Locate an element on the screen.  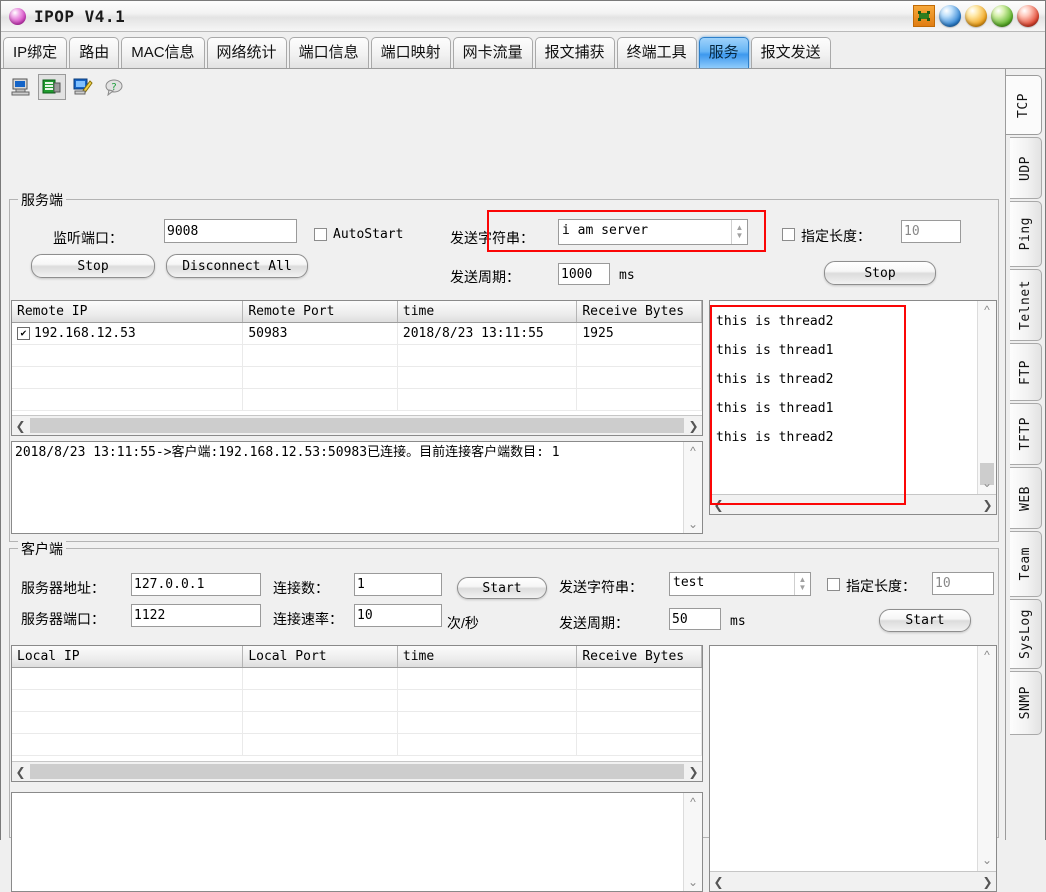
side-tab-udp: UDP is located at coordinates (1026, 168).